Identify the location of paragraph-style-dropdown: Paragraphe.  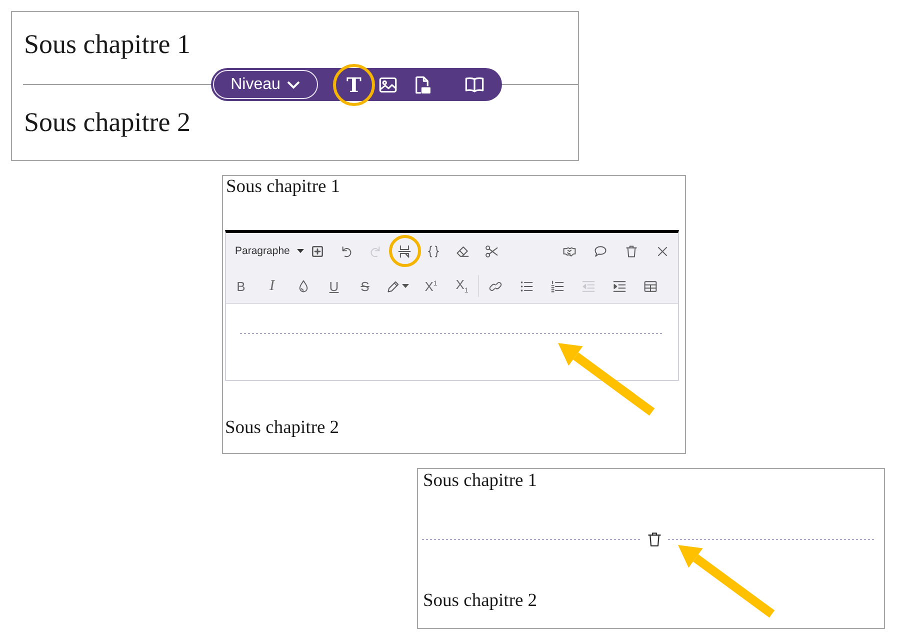
(269, 251).